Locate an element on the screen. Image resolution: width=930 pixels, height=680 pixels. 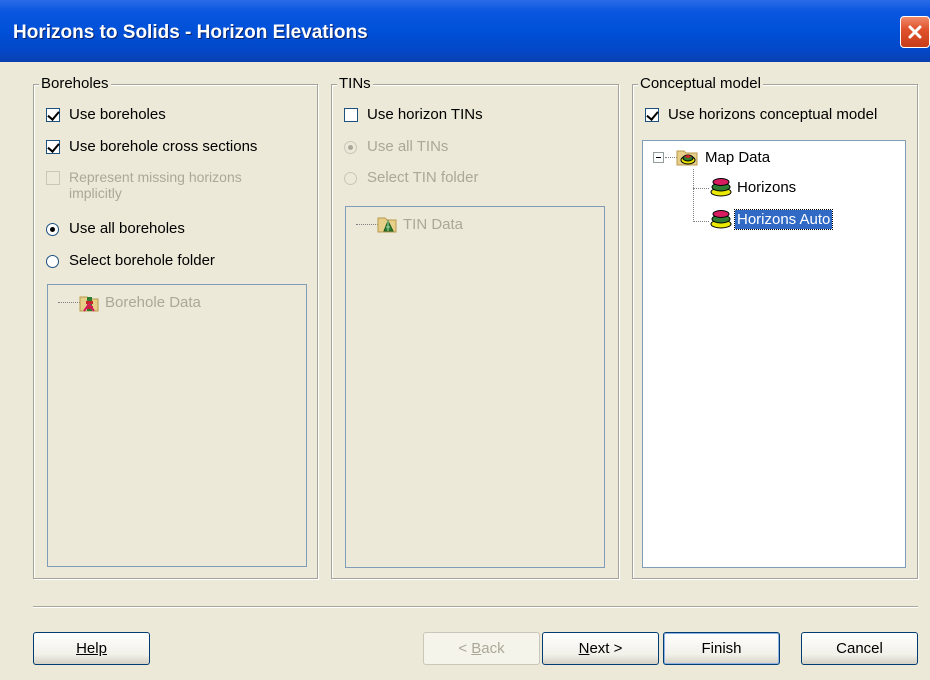
map-data-folder-icon is located at coordinates (687, 158).